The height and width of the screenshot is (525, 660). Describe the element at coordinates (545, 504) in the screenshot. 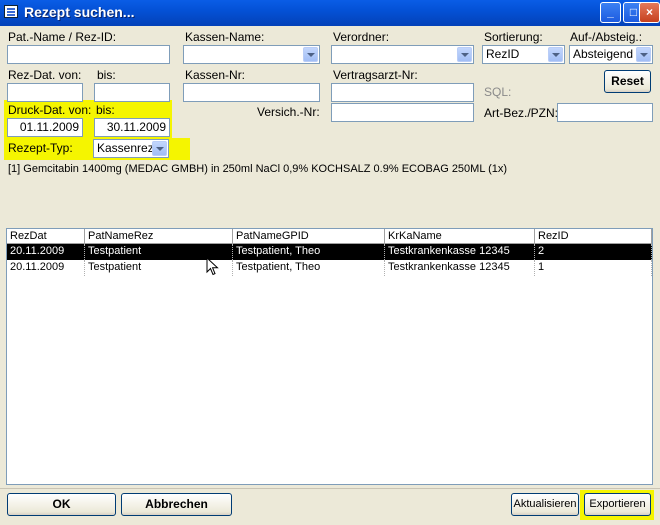

I see `aktualisieren-button: Aktualisieren` at that location.